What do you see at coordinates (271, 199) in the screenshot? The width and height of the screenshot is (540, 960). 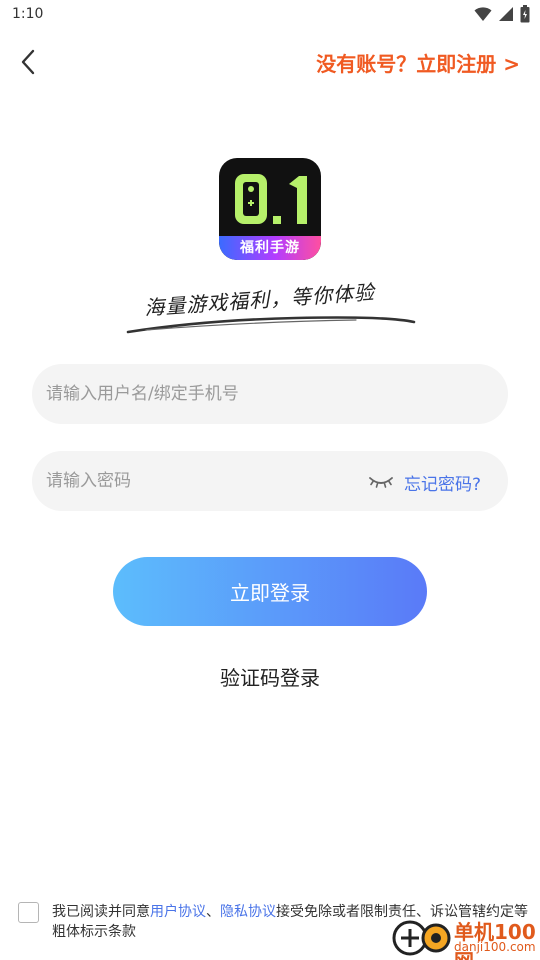 I see `logo-number-graphic` at bounding box center [271, 199].